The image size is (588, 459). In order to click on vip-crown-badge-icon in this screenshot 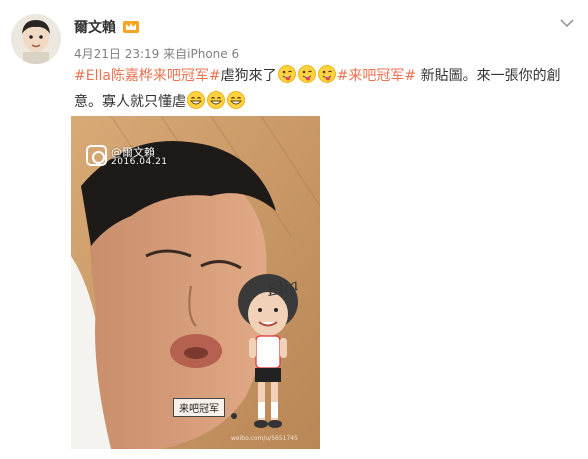, I will do `click(131, 26)`.